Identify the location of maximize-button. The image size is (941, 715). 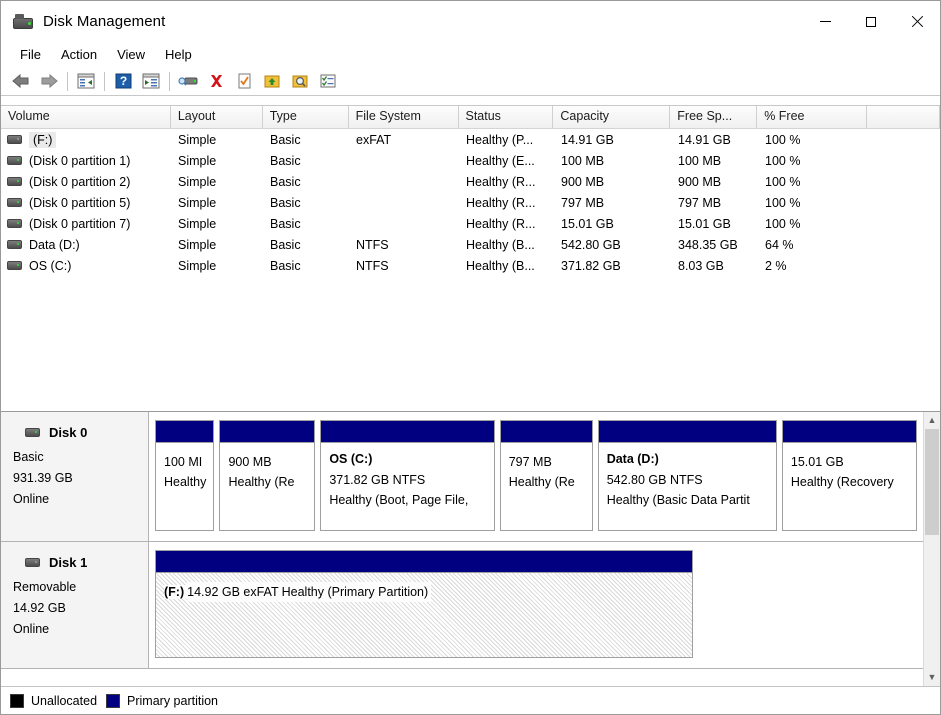
(871, 21).